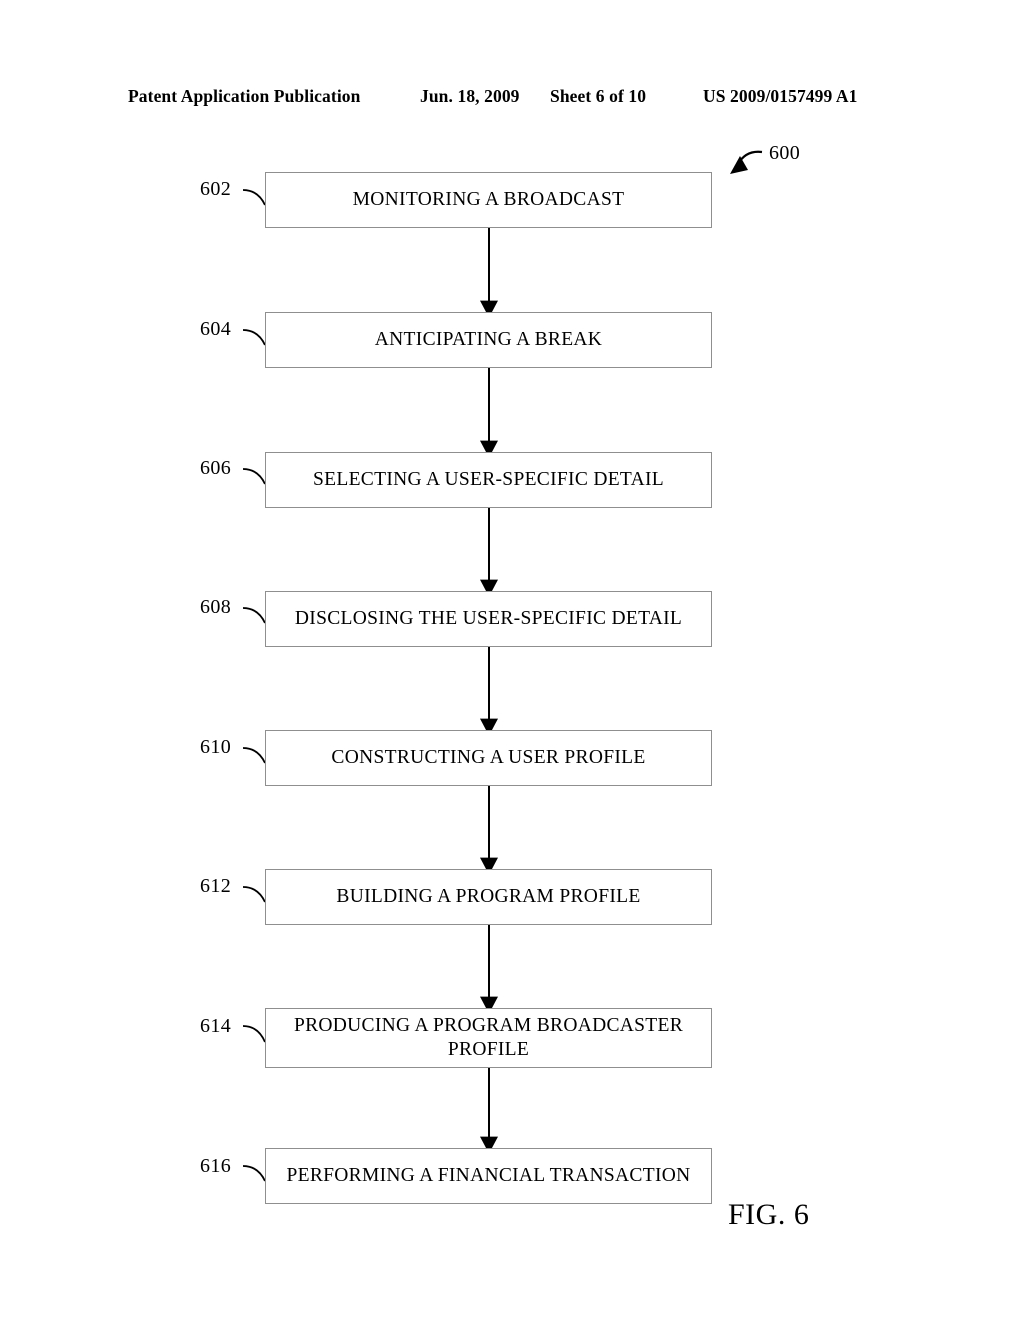 The image size is (1024, 1320). I want to click on reference-numeral-606: 606, so click(216, 468).